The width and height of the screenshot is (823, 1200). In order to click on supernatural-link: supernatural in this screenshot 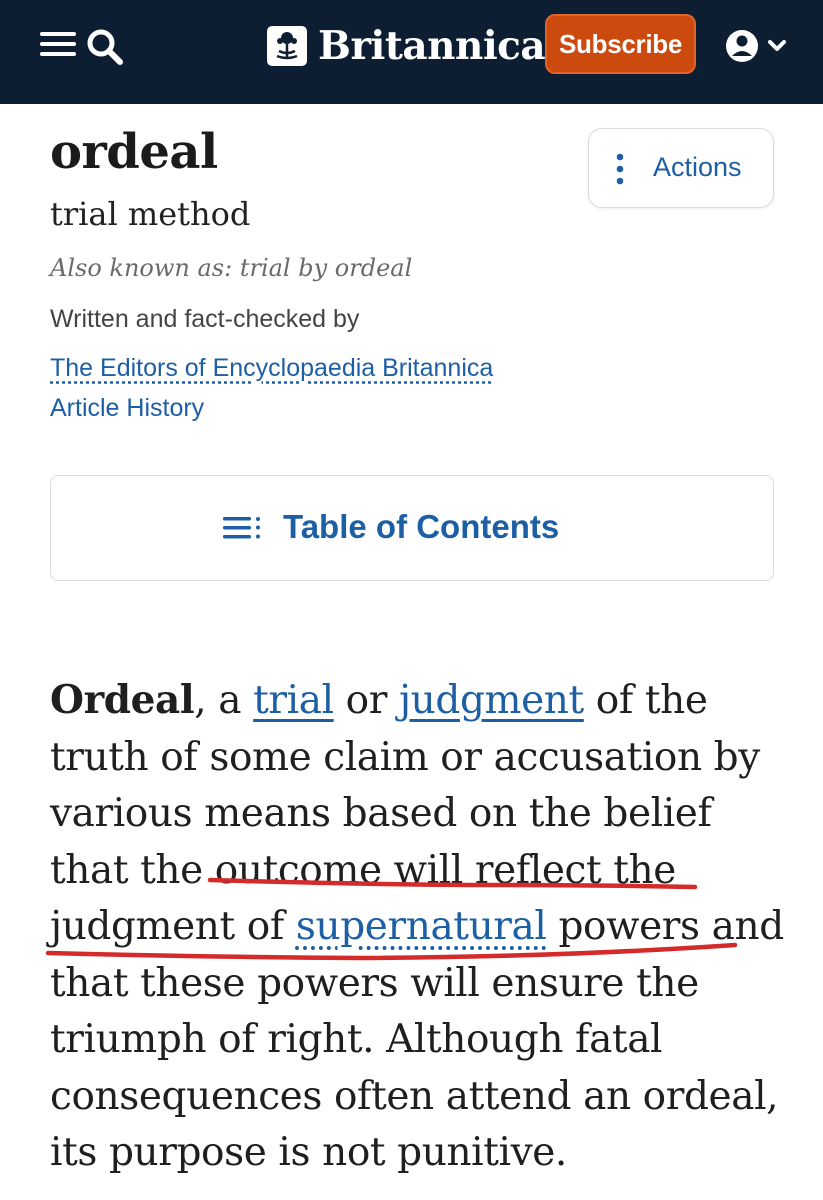, I will do `click(421, 926)`.